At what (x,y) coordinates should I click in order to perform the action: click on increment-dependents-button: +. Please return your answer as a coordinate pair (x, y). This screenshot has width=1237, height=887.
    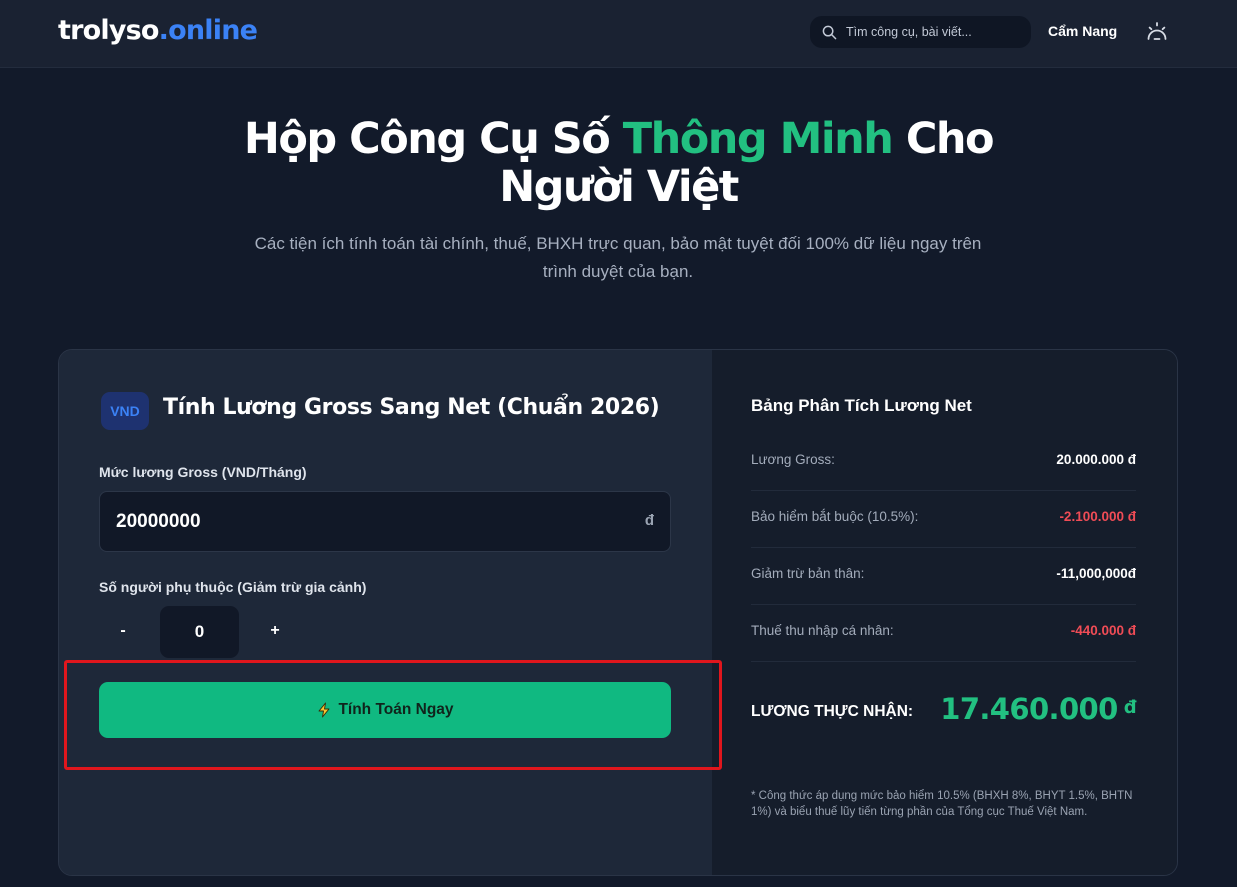
    Looking at the image, I should click on (275, 631).